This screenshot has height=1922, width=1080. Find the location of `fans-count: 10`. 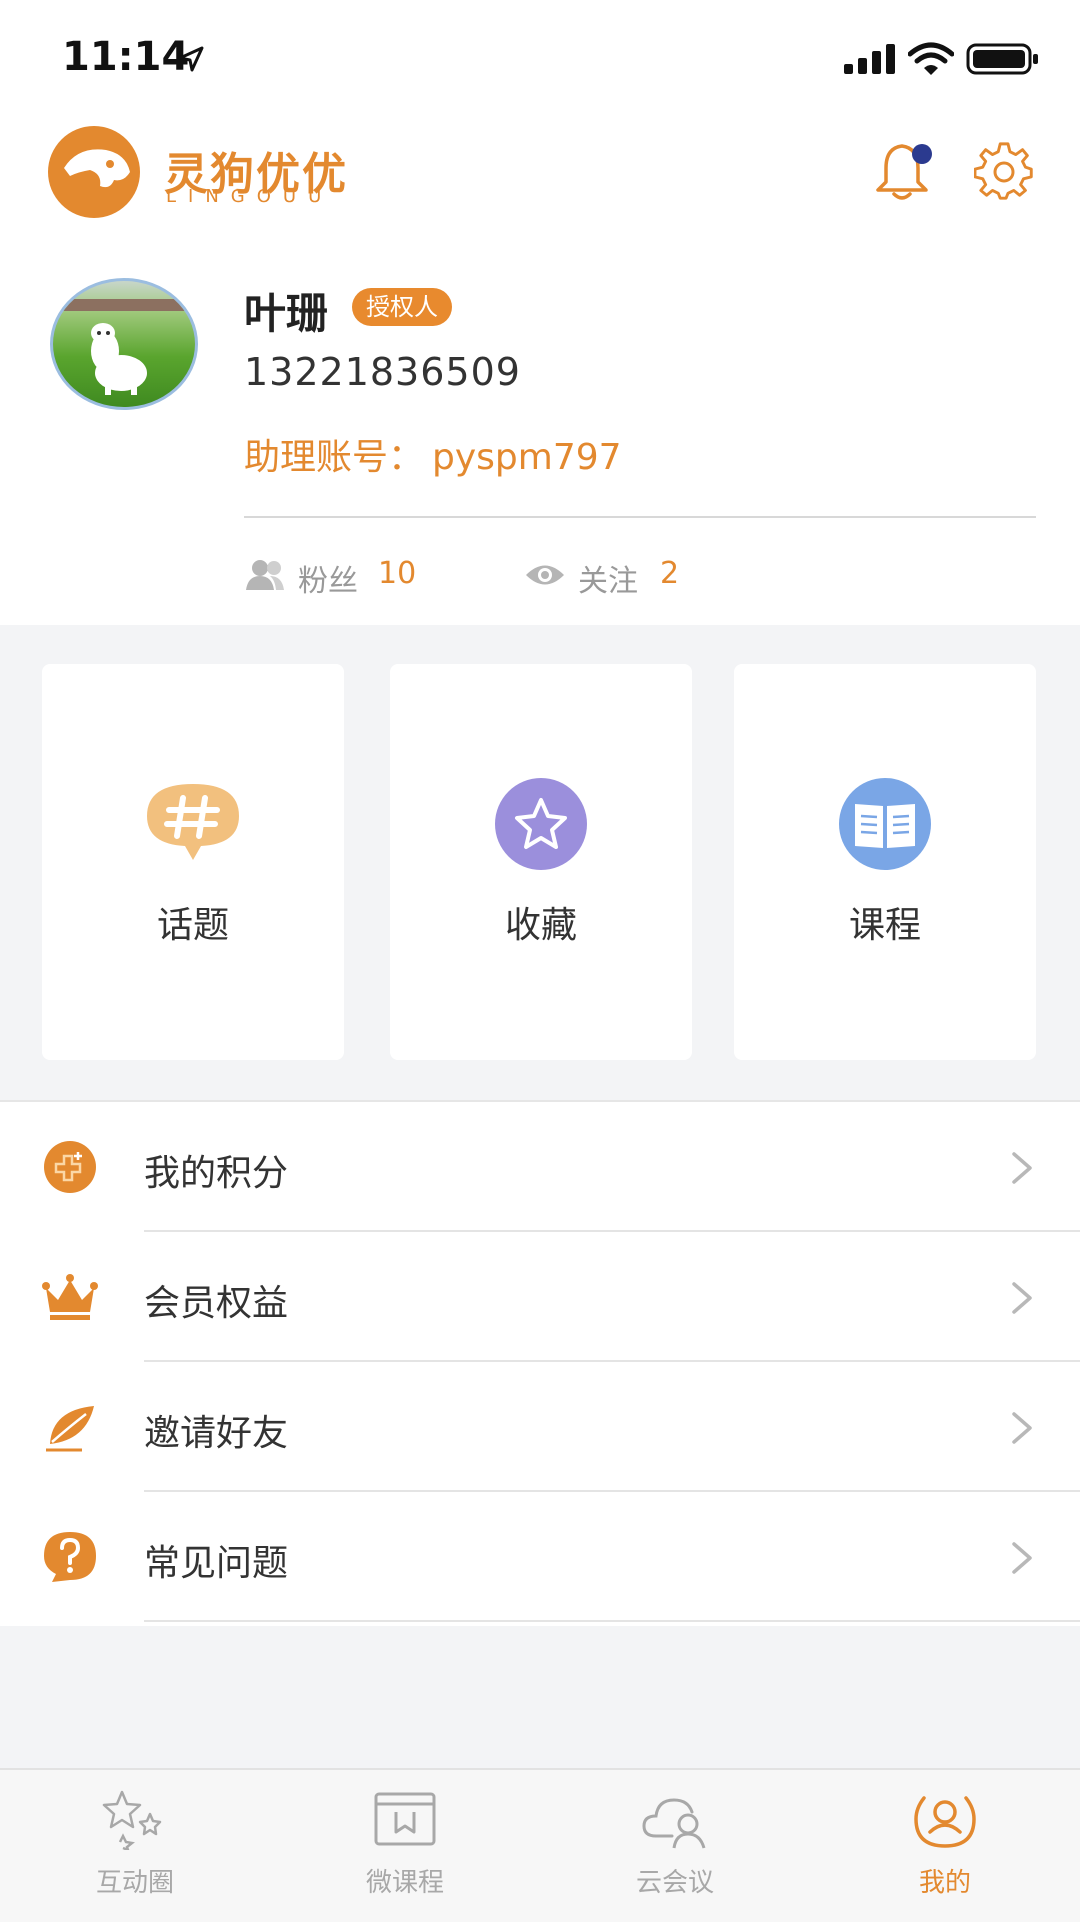

fans-count: 10 is located at coordinates (397, 573).